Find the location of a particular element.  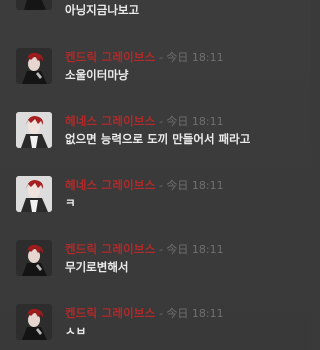

chat-message: 켄드릭 그레이브스 - 今日 18:11 ㅅㅂ is located at coordinates (155, 326).